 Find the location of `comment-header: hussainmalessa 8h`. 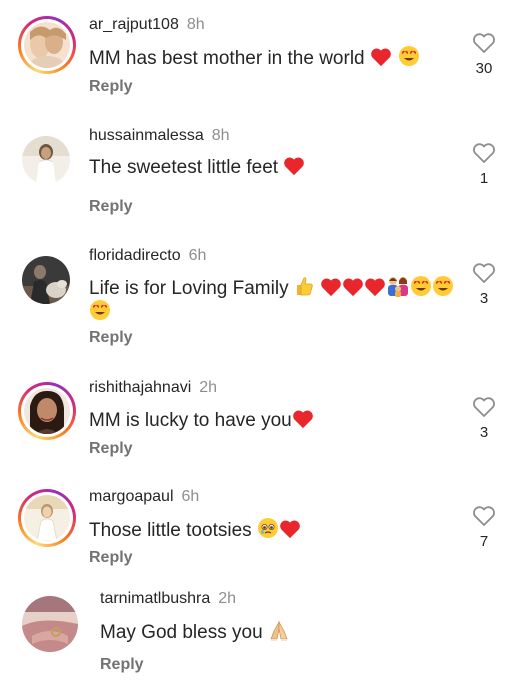

comment-header: hussainmalessa 8h is located at coordinates (159, 136).